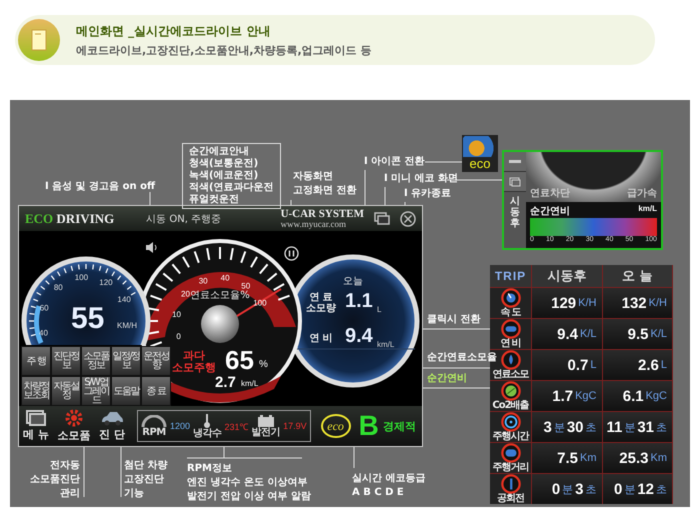  I want to click on tick-label: 120, so click(106, 282).